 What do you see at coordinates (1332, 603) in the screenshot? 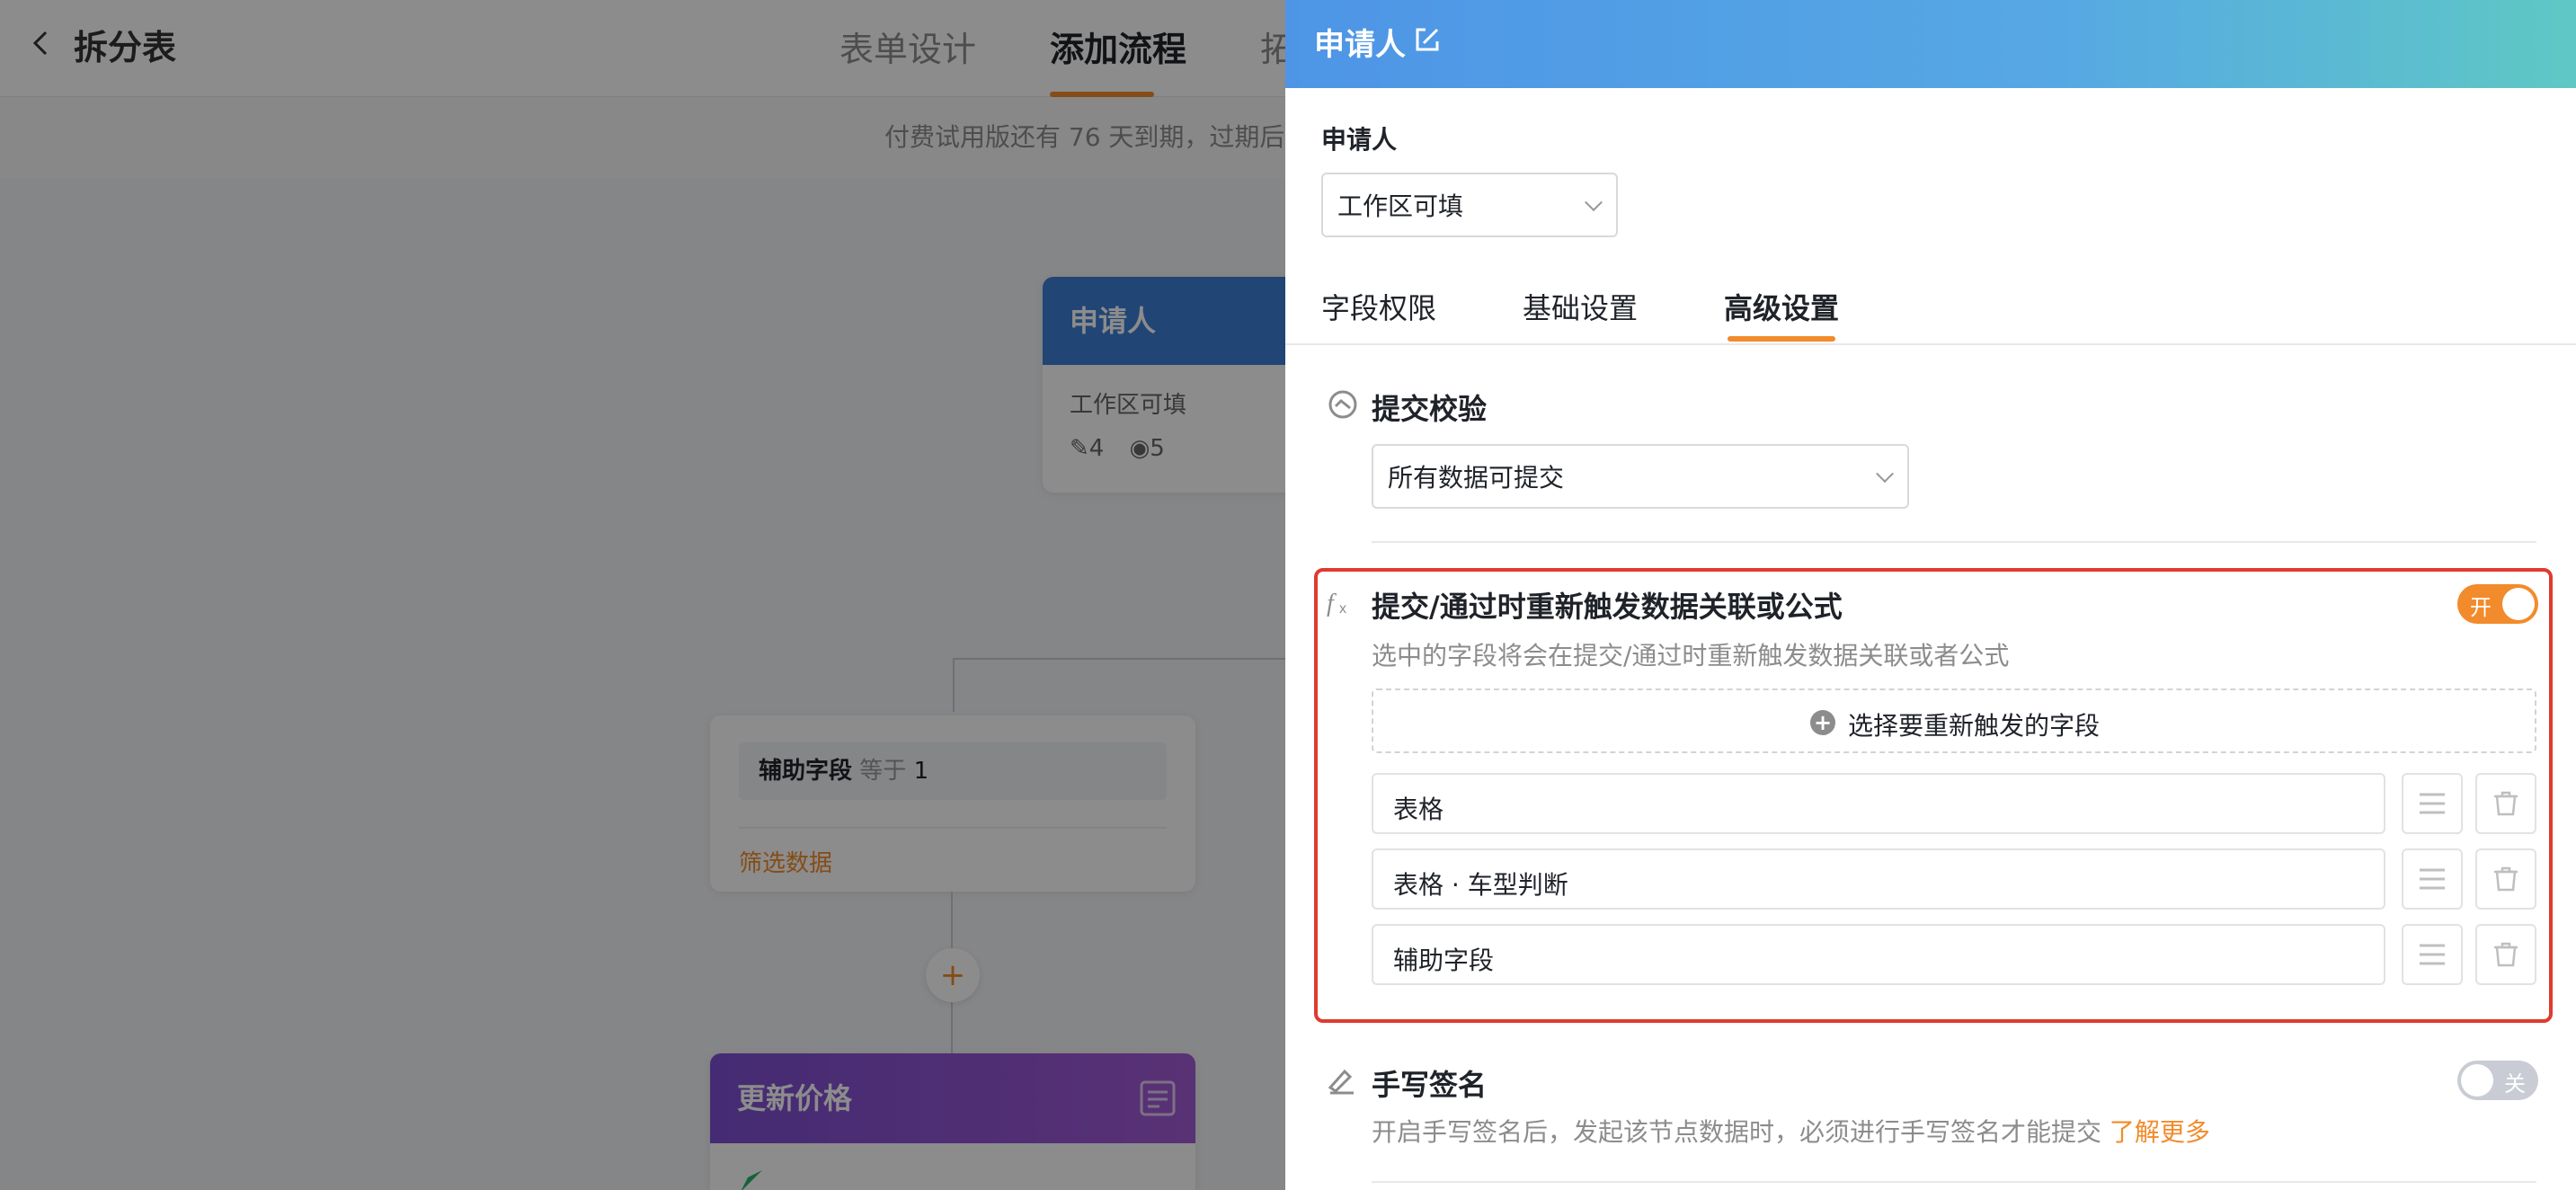
I see `svg-text: f` at bounding box center [1332, 603].